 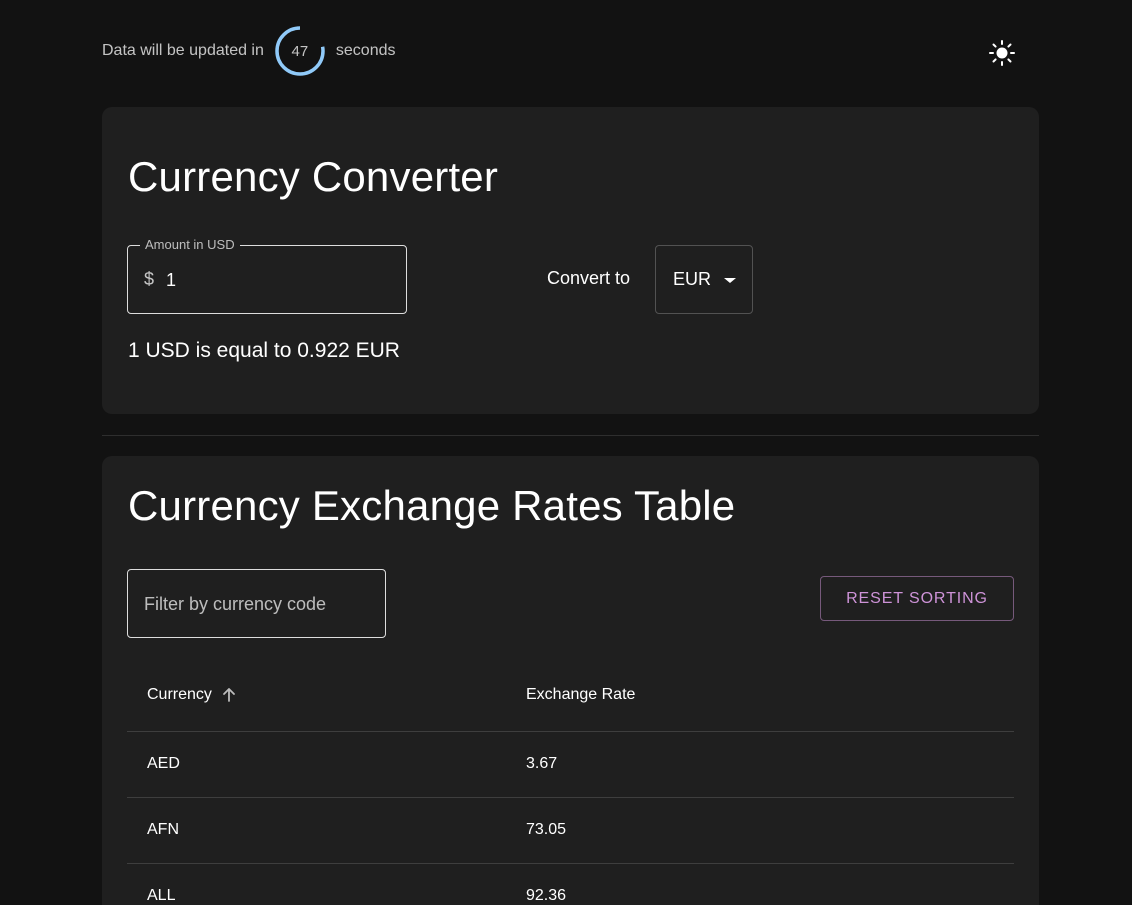 I want to click on converter-title: Currency Converter, so click(x=313, y=176).